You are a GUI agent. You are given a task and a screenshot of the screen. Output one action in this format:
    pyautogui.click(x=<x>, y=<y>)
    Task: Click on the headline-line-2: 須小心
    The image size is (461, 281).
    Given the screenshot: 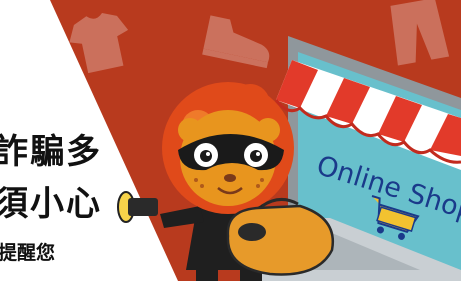 What is the action you would take?
    pyautogui.click(x=51, y=204)
    